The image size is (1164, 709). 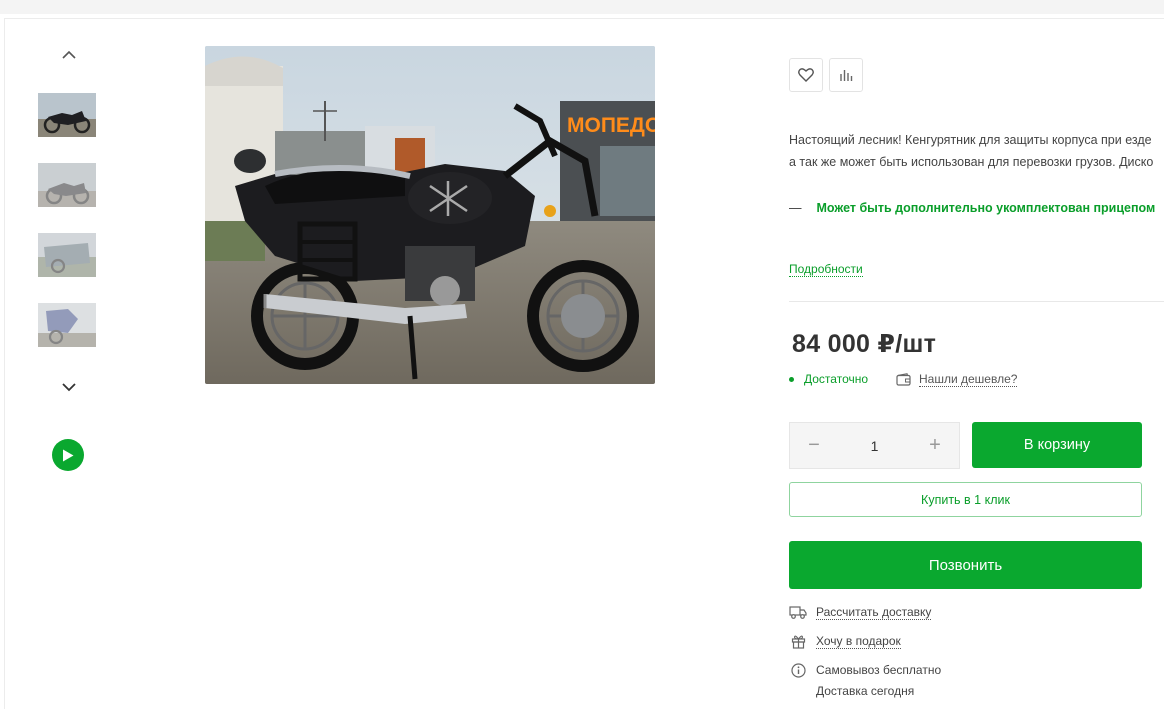 What do you see at coordinates (798, 670) in the screenshot?
I see `info-icon` at bounding box center [798, 670].